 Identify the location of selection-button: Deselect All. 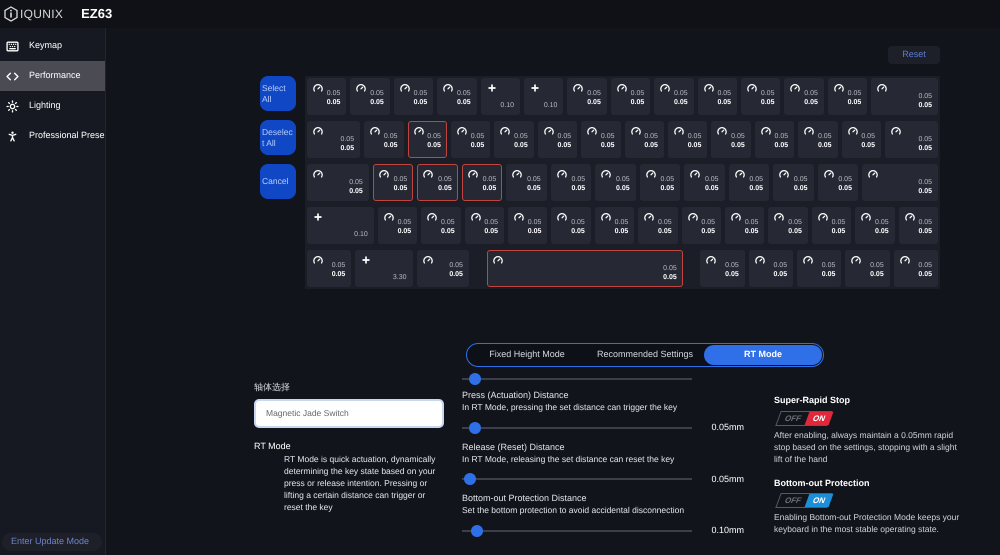
(278, 137).